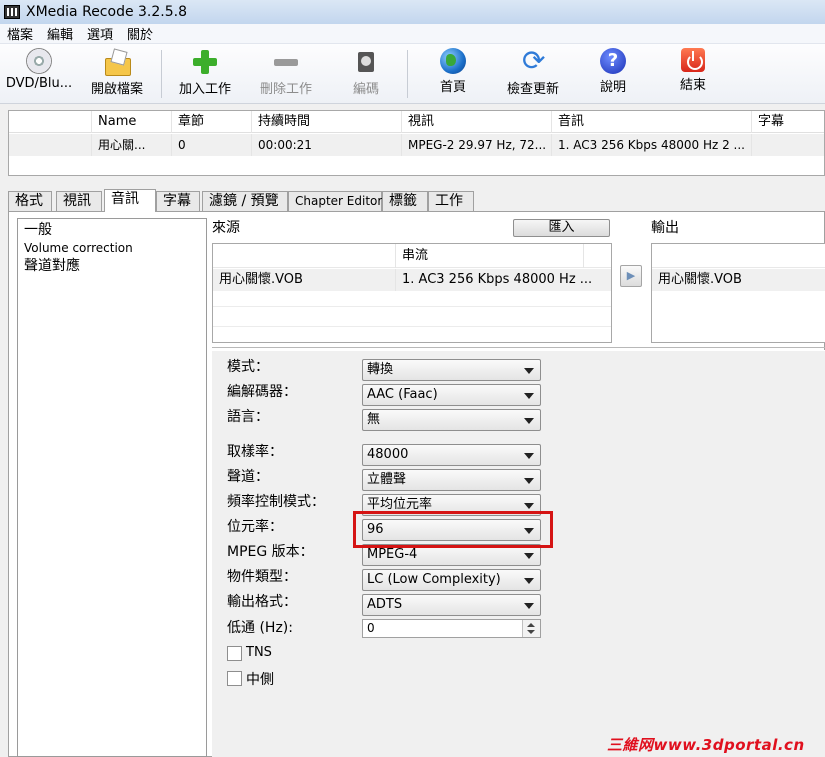 This screenshot has width=825, height=757. I want to click on list-item-volume-correction: Volume correction, so click(112, 248).